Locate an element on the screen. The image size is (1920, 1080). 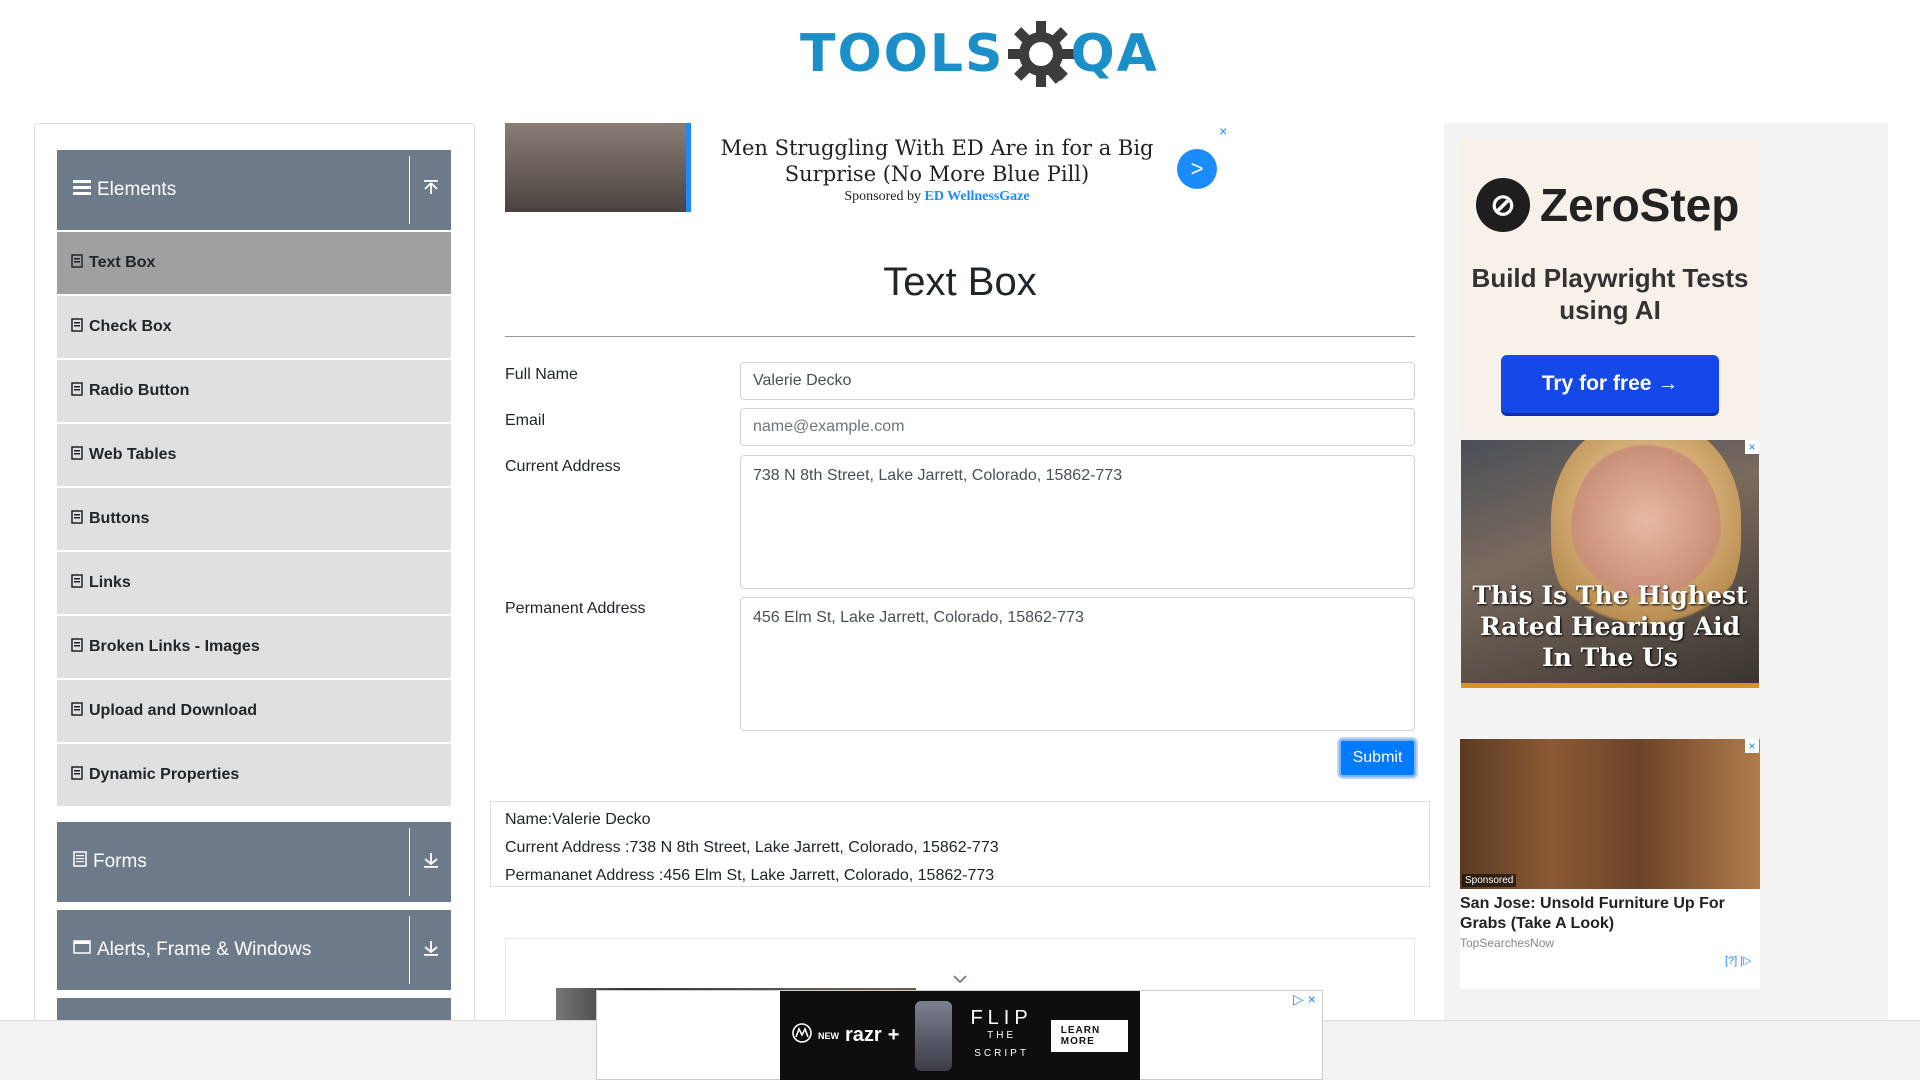
group-label: Elements is located at coordinates (116, 190).